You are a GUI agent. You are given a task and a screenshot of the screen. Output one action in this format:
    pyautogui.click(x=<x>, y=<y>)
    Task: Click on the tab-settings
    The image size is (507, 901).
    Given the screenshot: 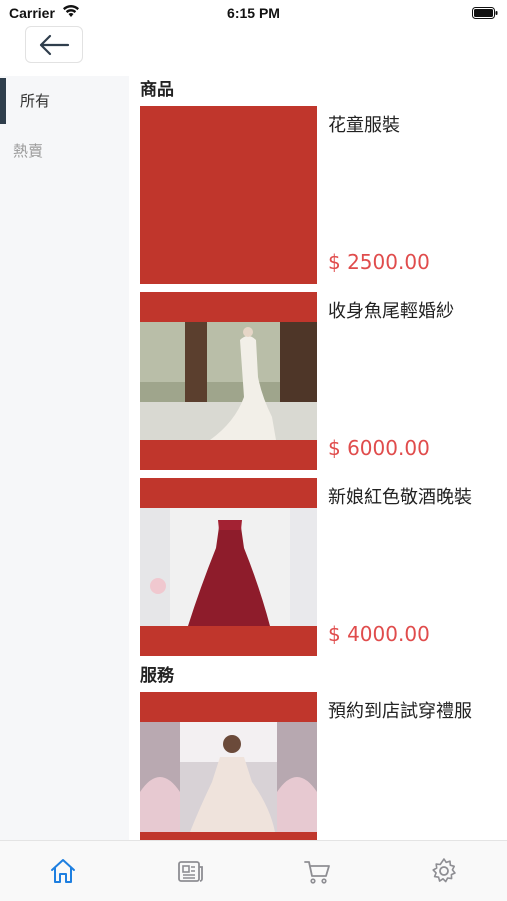 What is the action you would take?
    pyautogui.click(x=443, y=871)
    